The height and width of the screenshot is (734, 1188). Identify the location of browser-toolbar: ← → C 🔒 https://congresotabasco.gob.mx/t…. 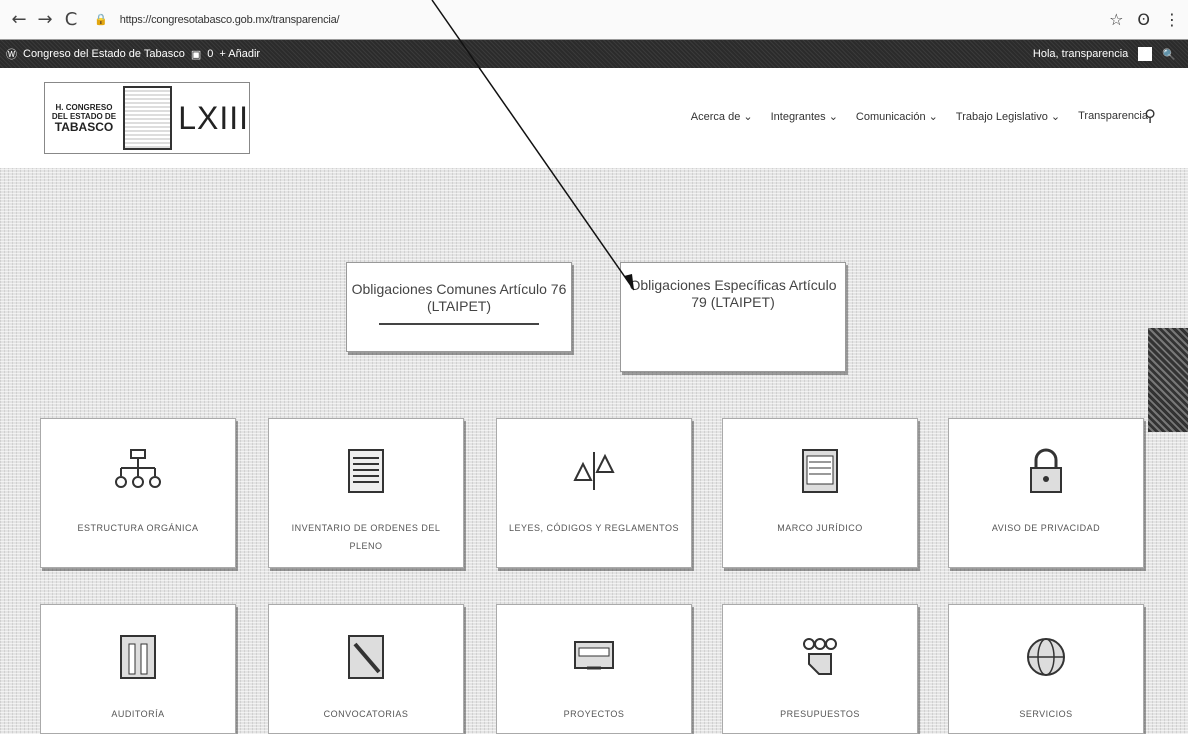
(594, 20).